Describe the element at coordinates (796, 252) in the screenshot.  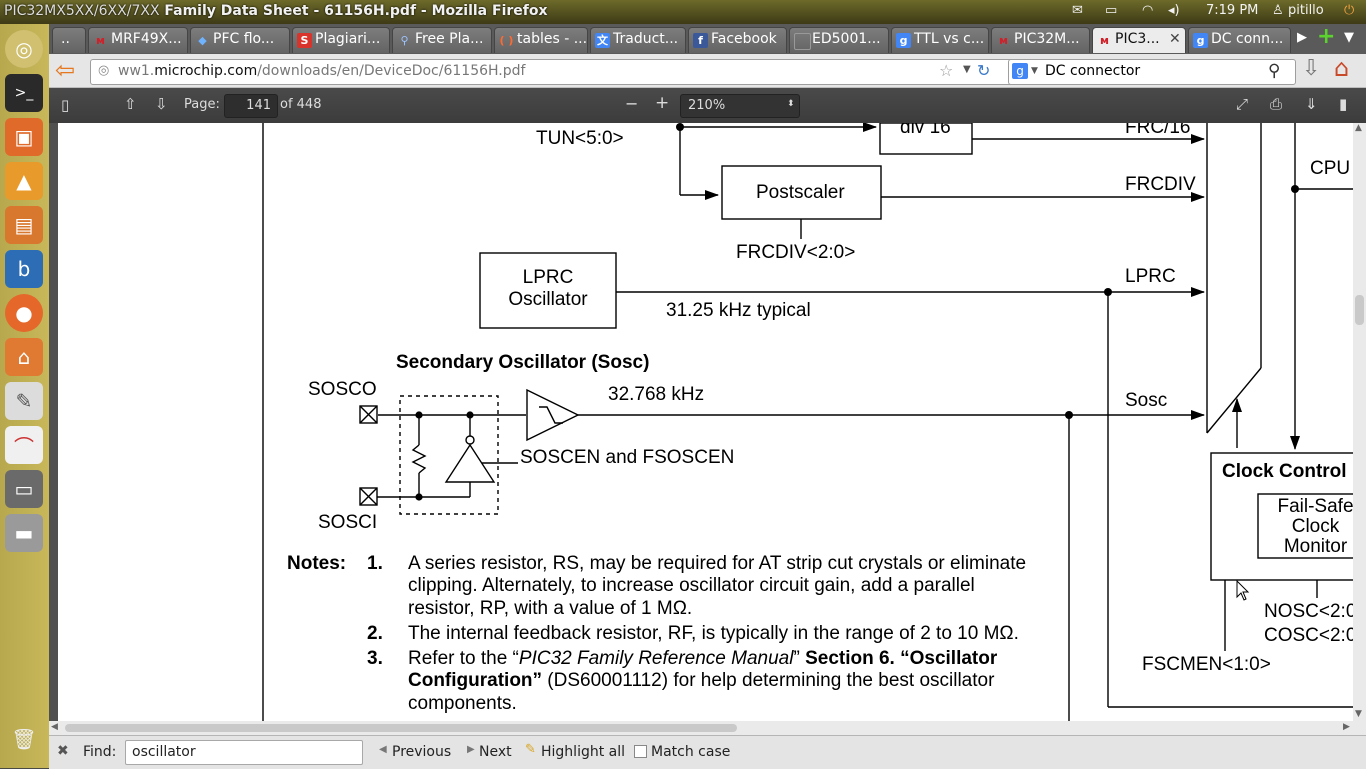
I see `frcdiv-select-label: FRCDIV<2:0>` at that location.